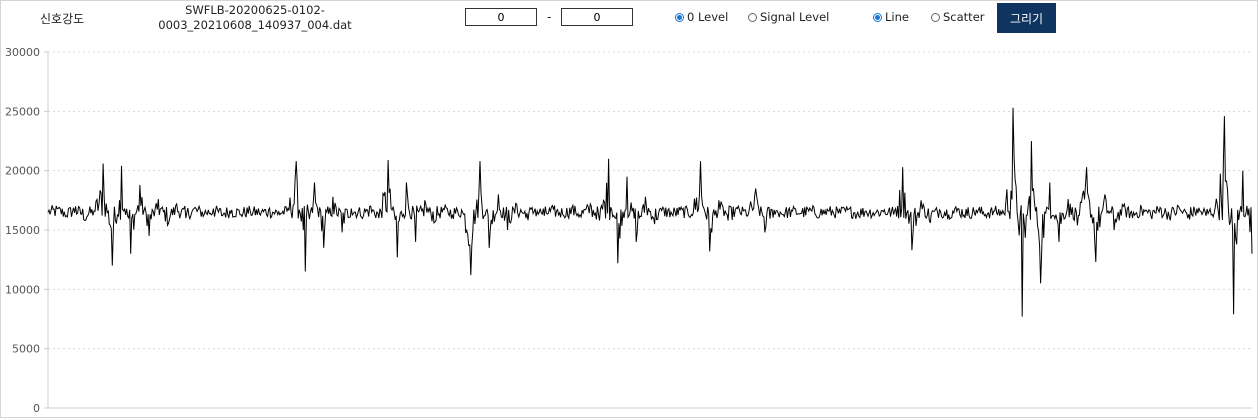 The height and width of the screenshot is (418, 1258). What do you see at coordinates (26, 349) in the screenshot?
I see `y-tick-label: 5000` at bounding box center [26, 349].